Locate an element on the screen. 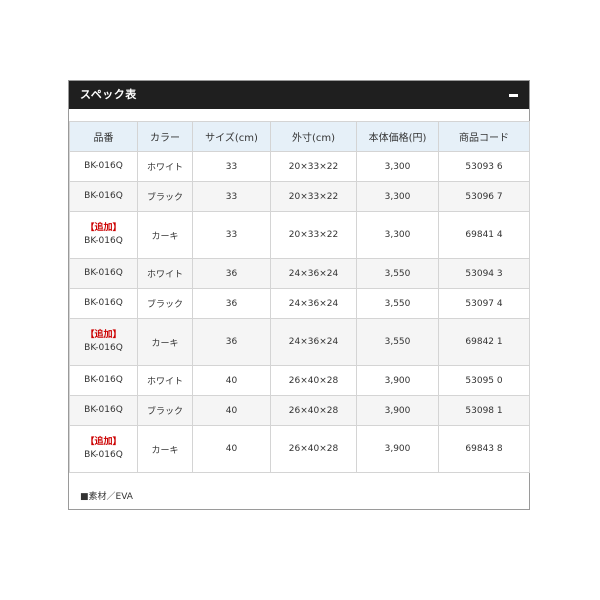 The width and height of the screenshot is (600, 600). table-row: BK-016Q ブラック 40 26×40×28 3,900 53098 1 is located at coordinates (299, 410).